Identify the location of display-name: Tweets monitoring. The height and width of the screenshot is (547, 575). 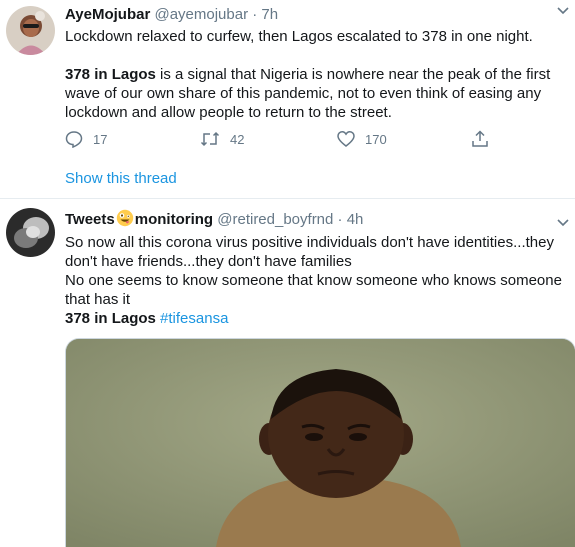
(139, 218).